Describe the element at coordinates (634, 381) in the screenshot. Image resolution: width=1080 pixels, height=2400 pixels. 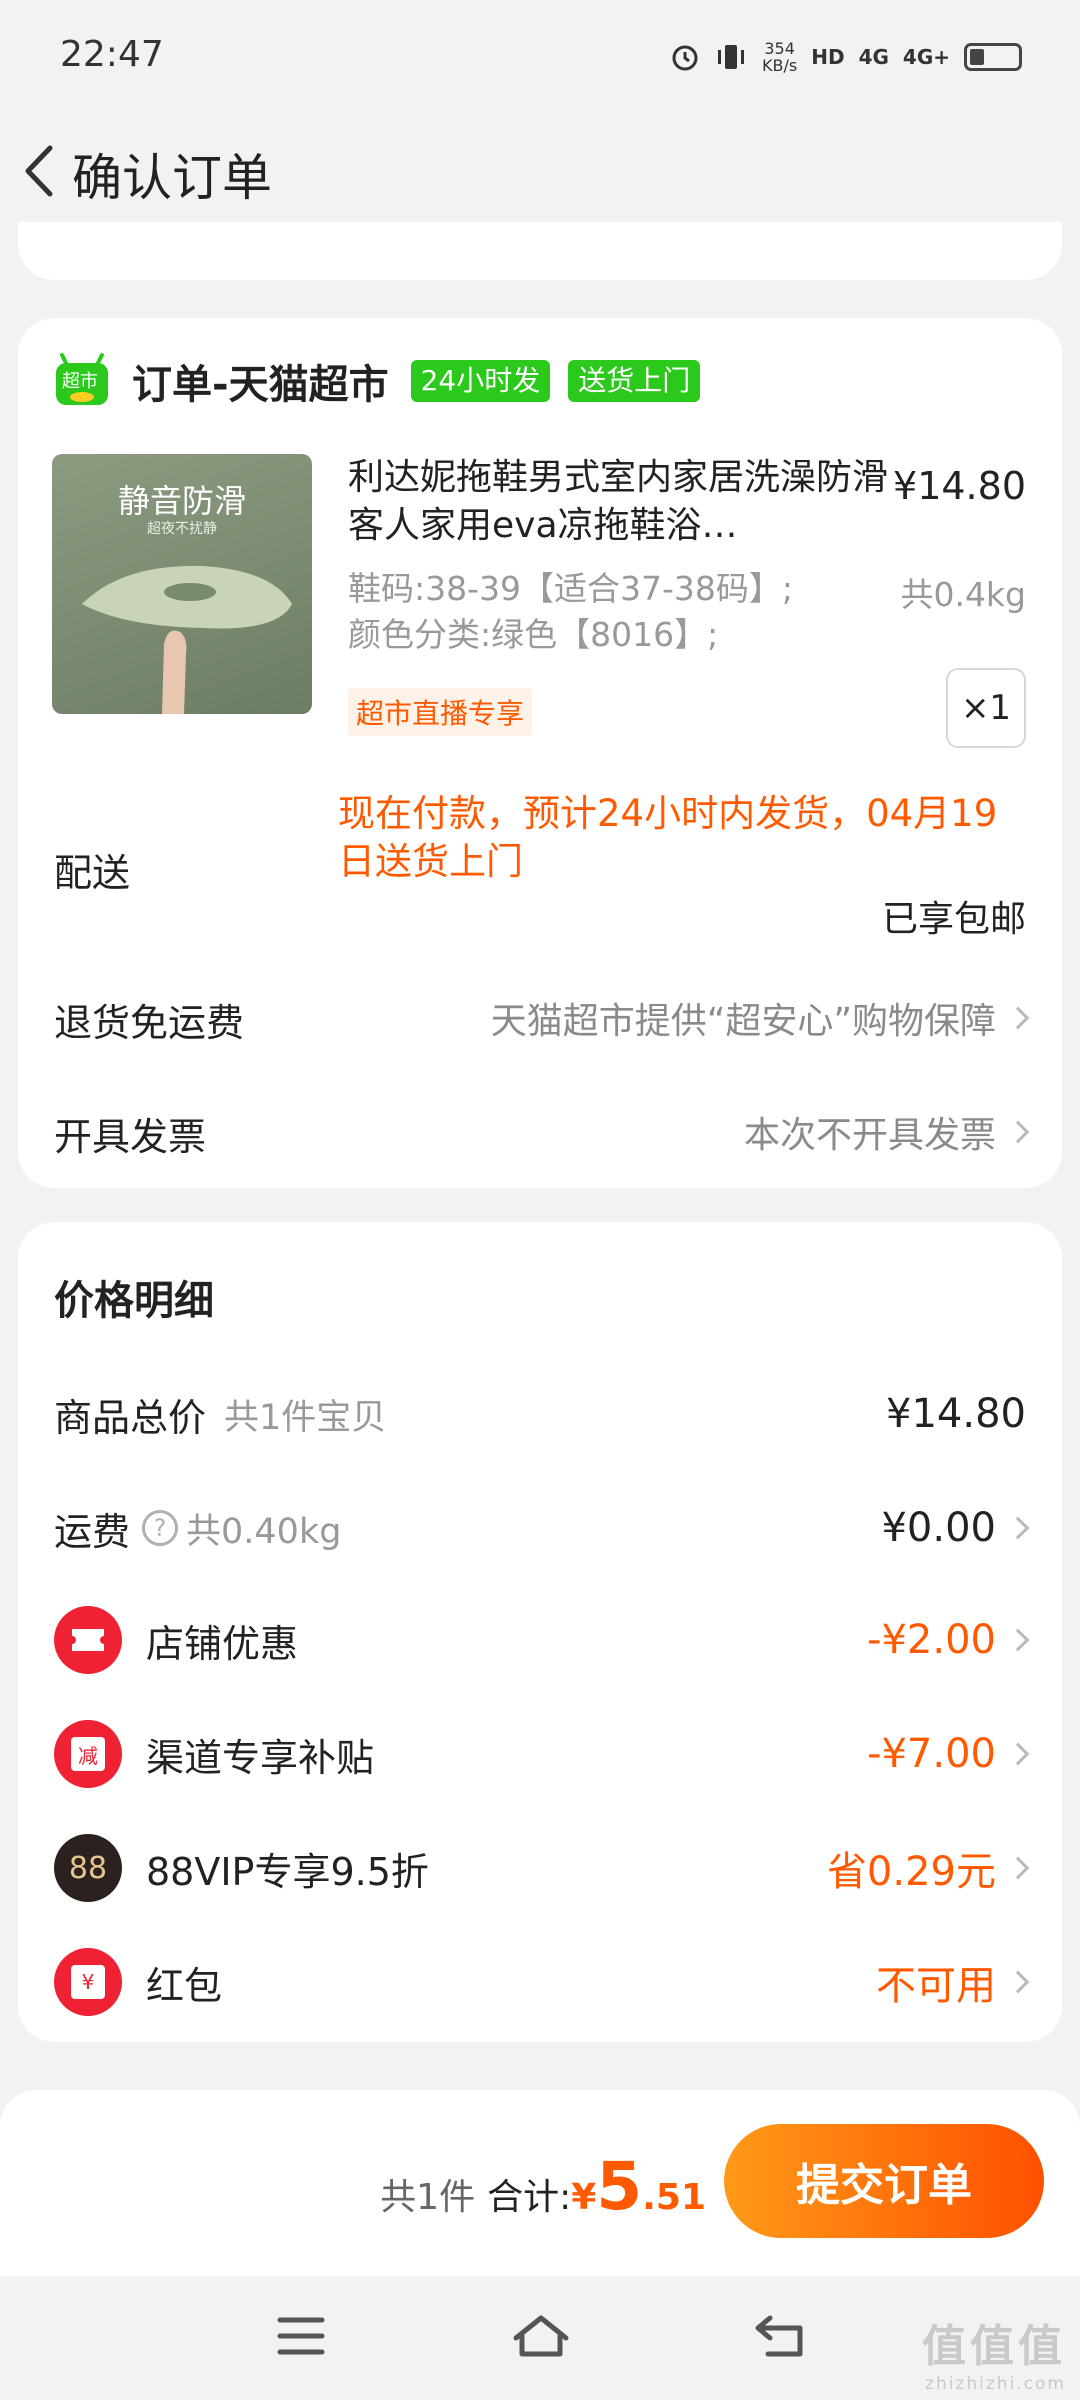
I see `tag-delivery: 送货上门` at that location.